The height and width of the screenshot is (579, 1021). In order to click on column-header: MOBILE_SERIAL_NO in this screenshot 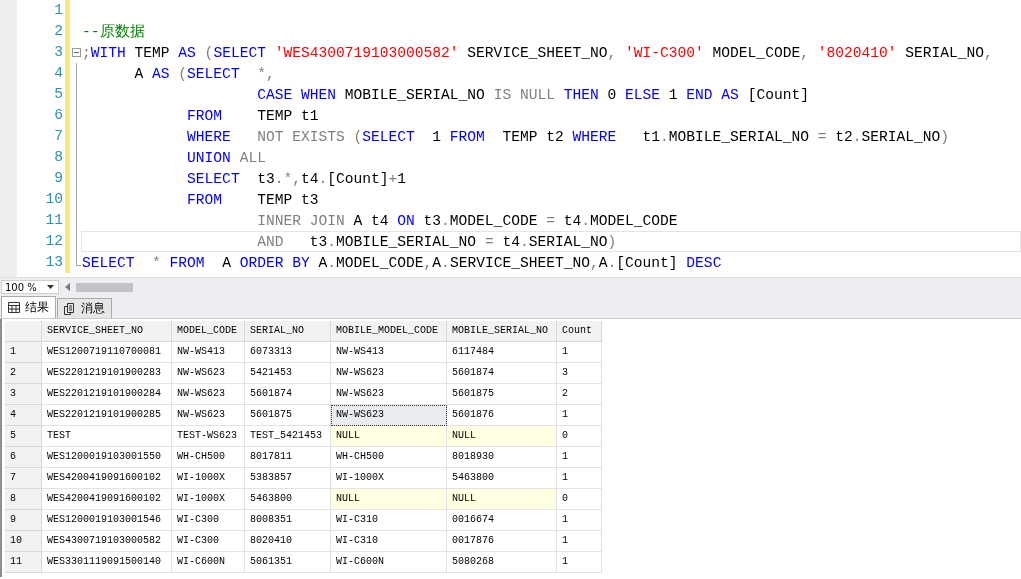, I will do `click(502, 331)`.